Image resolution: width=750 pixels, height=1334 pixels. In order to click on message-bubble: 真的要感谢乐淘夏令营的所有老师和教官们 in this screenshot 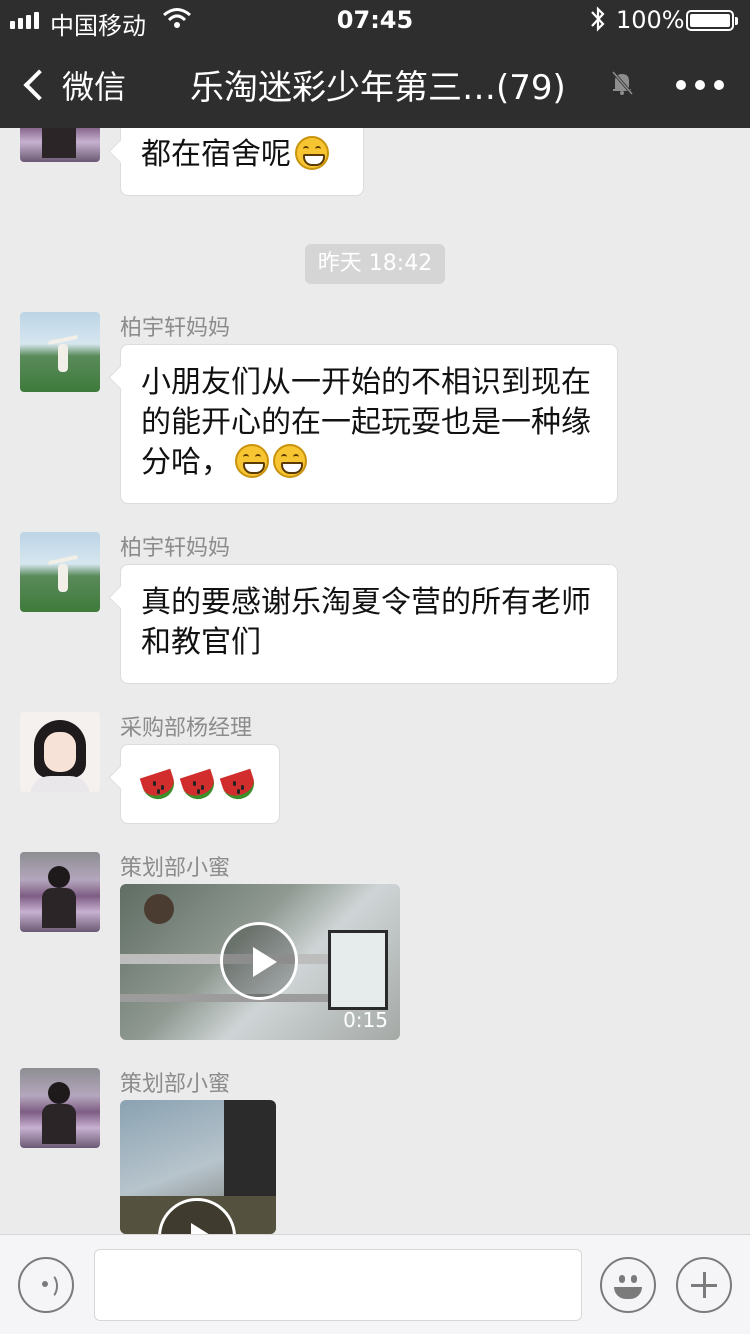, I will do `click(369, 624)`.